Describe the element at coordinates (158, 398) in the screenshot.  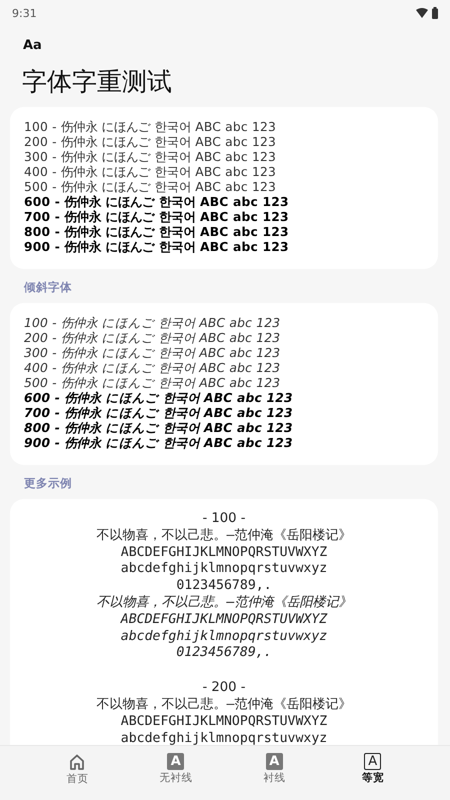
I see `italic-sample: 600 - 伤仲永 にほんご 한국어 ABC abc 123` at that location.